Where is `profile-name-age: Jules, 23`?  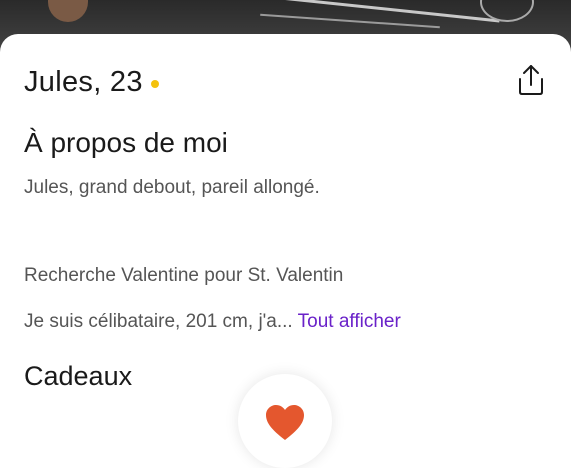 profile-name-age: Jules, 23 is located at coordinates (83, 82).